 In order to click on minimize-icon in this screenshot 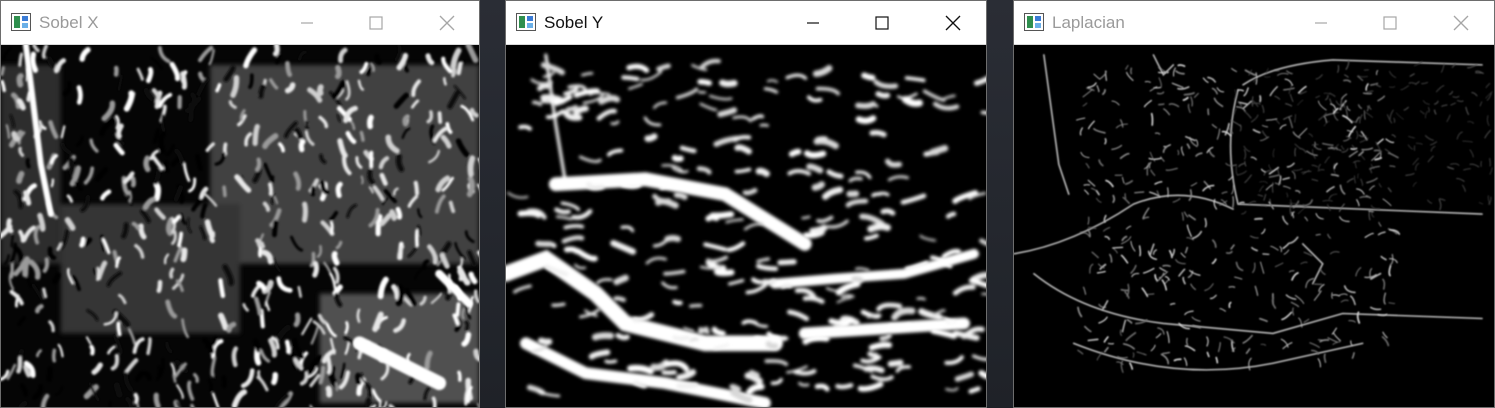, I will do `click(813, 23)`.